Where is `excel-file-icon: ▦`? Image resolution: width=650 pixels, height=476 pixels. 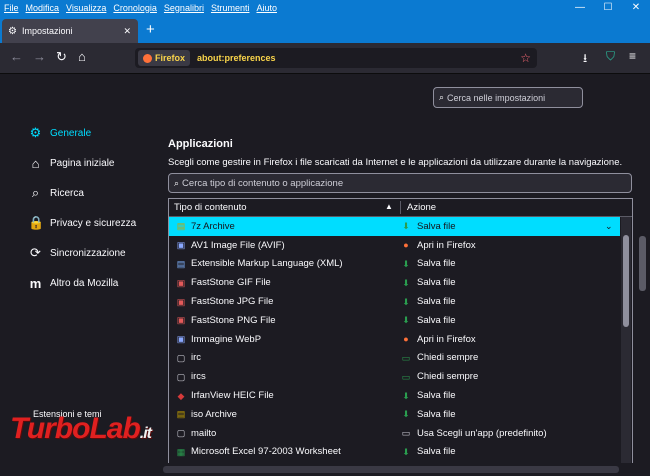
excel-file-icon: ▦ is located at coordinates (181, 451).